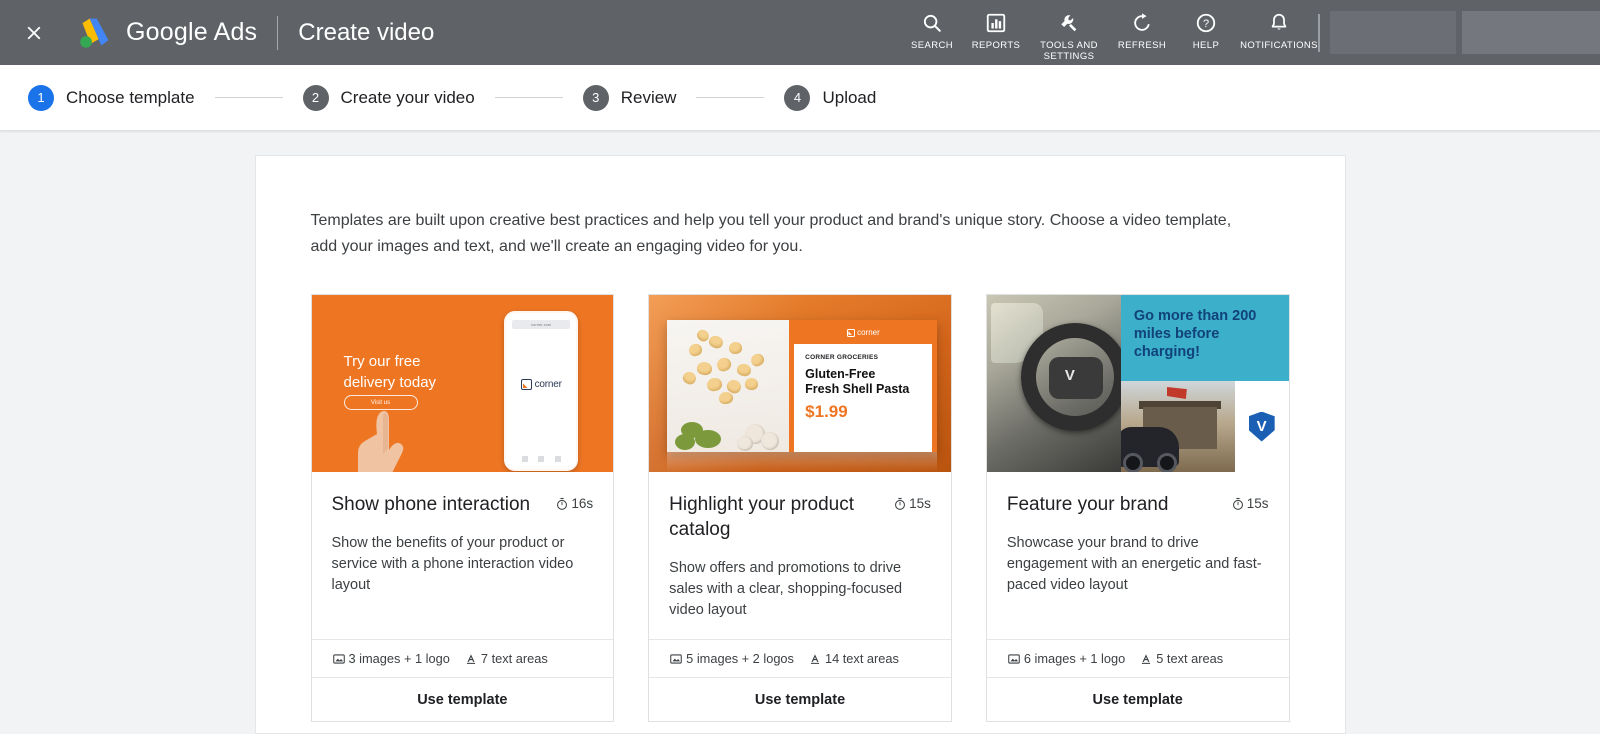 This screenshot has width=1600, height=734. Describe the element at coordinates (463, 504) in the screenshot. I see `card-header: Show phone interaction 16s` at that location.